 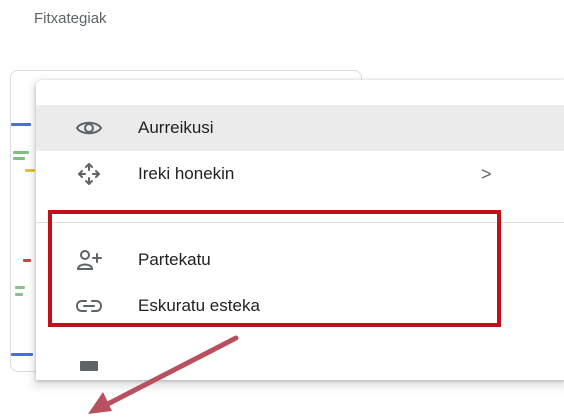 I want to click on annotation-arrow, so click(x=163, y=374).